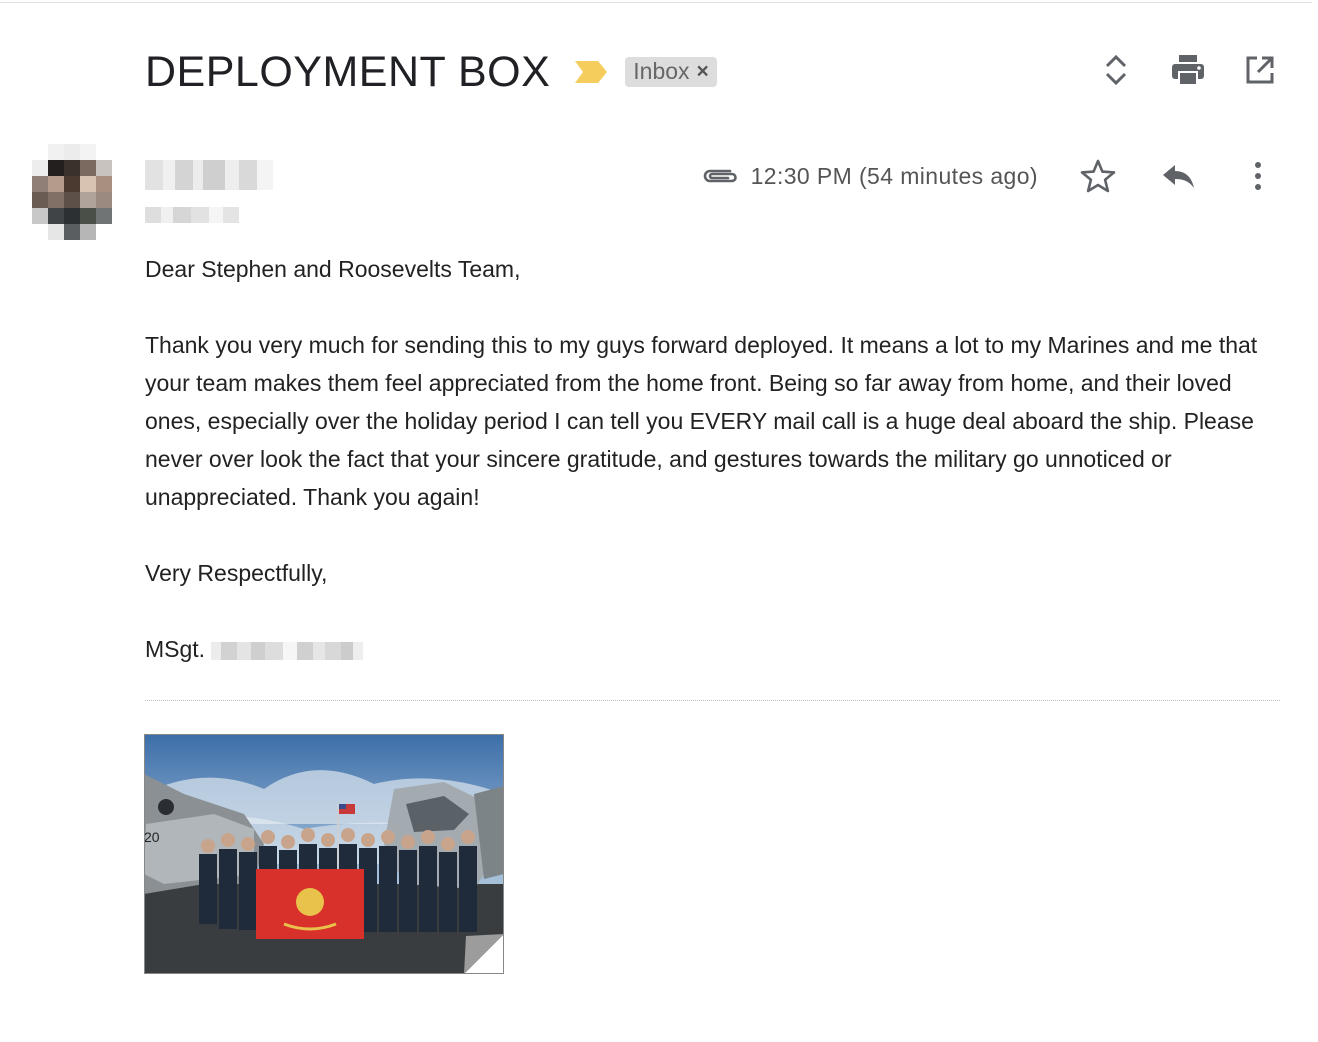 The width and height of the screenshot is (1318, 1042). What do you see at coordinates (591, 72) in the screenshot?
I see `importance-marker-icon` at bounding box center [591, 72].